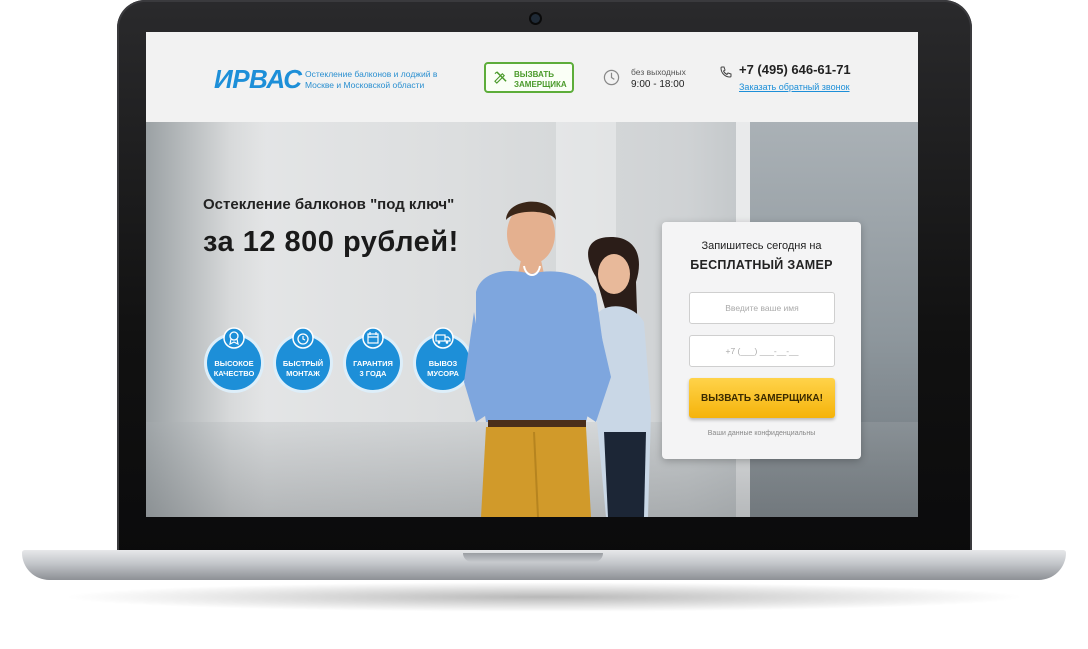 The height and width of the screenshot is (649, 1088). I want to click on working-hours: 9:00 - 18:00, so click(658, 84).